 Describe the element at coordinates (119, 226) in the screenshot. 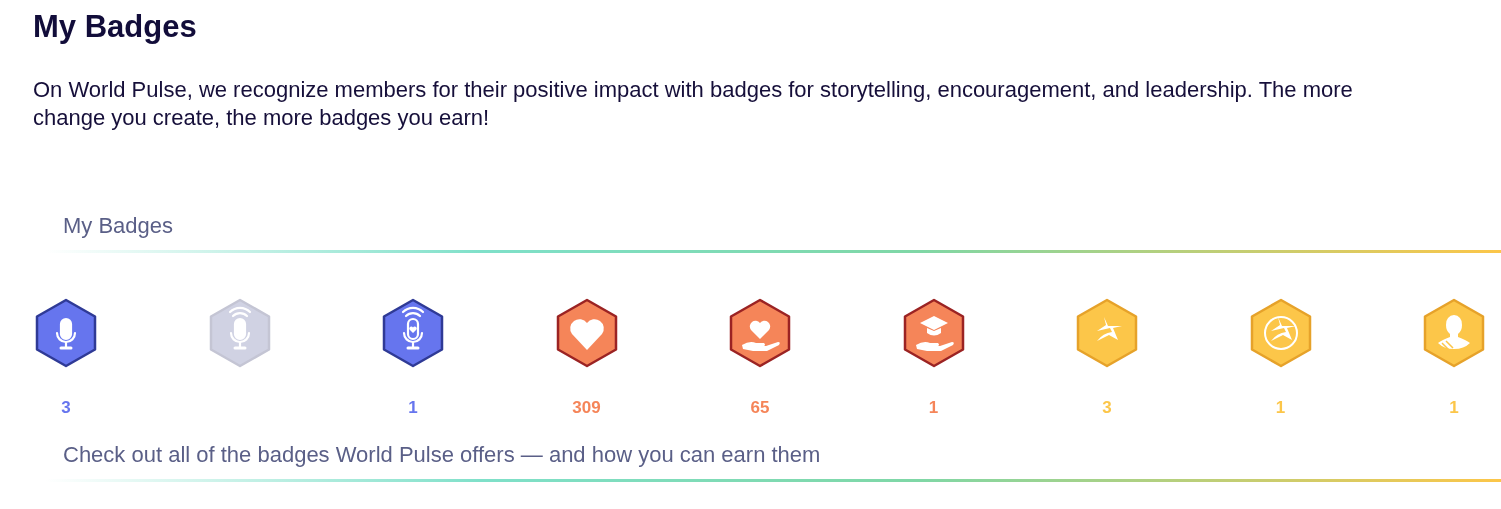

I see `section-heading: My Badges` at that location.